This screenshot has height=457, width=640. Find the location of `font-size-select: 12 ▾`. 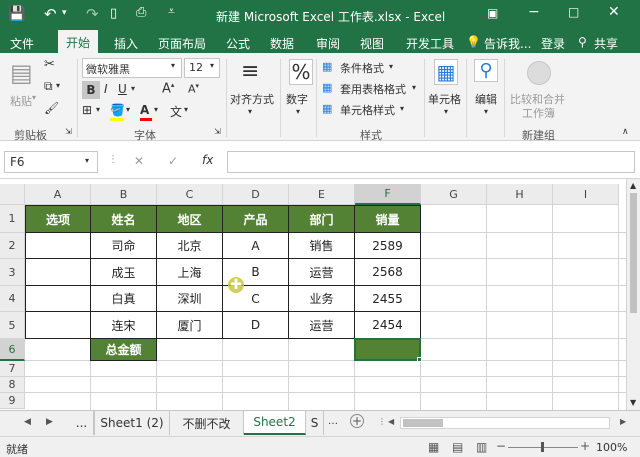

font-size-select: 12 ▾ is located at coordinates (202, 68).